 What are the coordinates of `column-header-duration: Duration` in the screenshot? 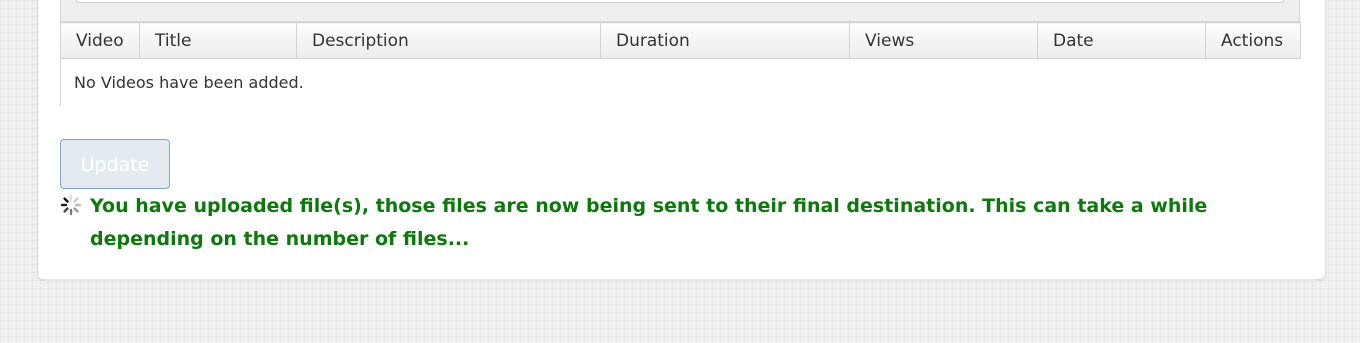 It's located at (725, 40).